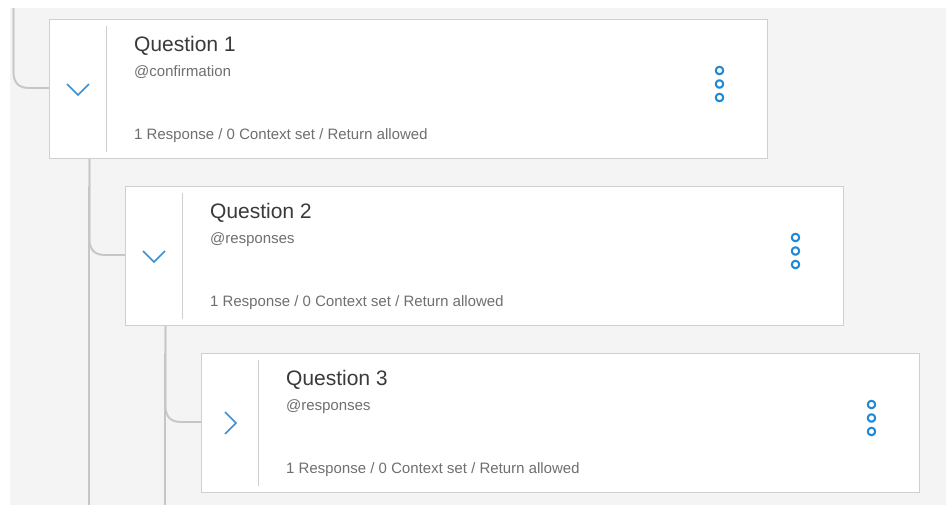 The width and height of the screenshot is (946, 505). I want to click on node-condition: @confirmation, so click(183, 72).